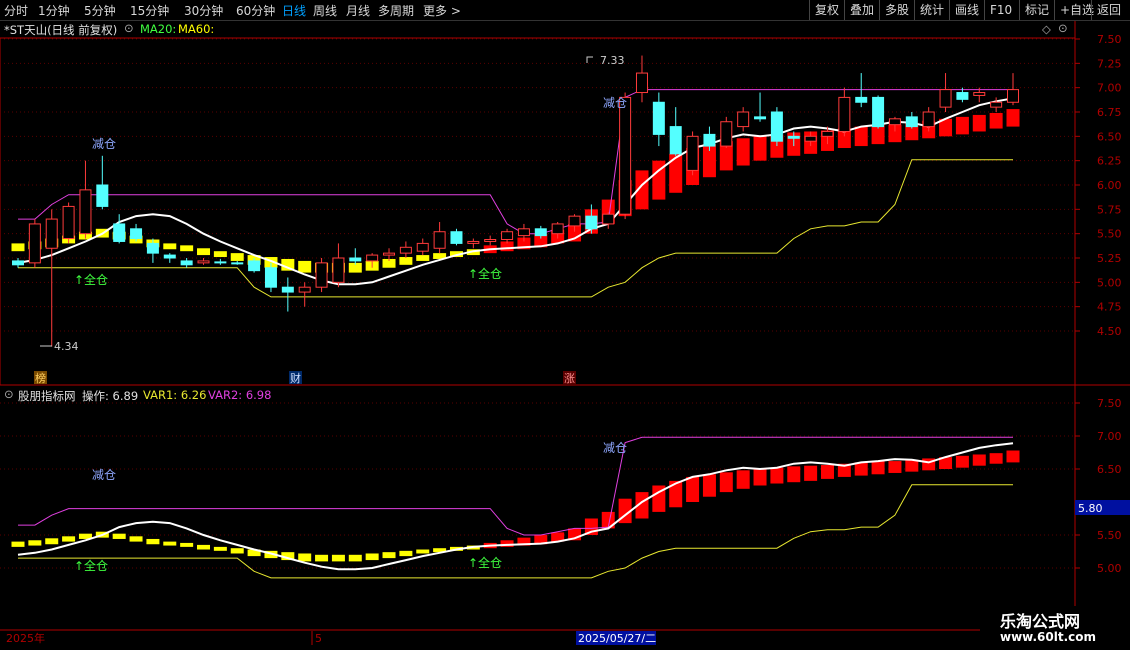  I want to click on main-y-tick-label: 5.50, so click(1109, 234).